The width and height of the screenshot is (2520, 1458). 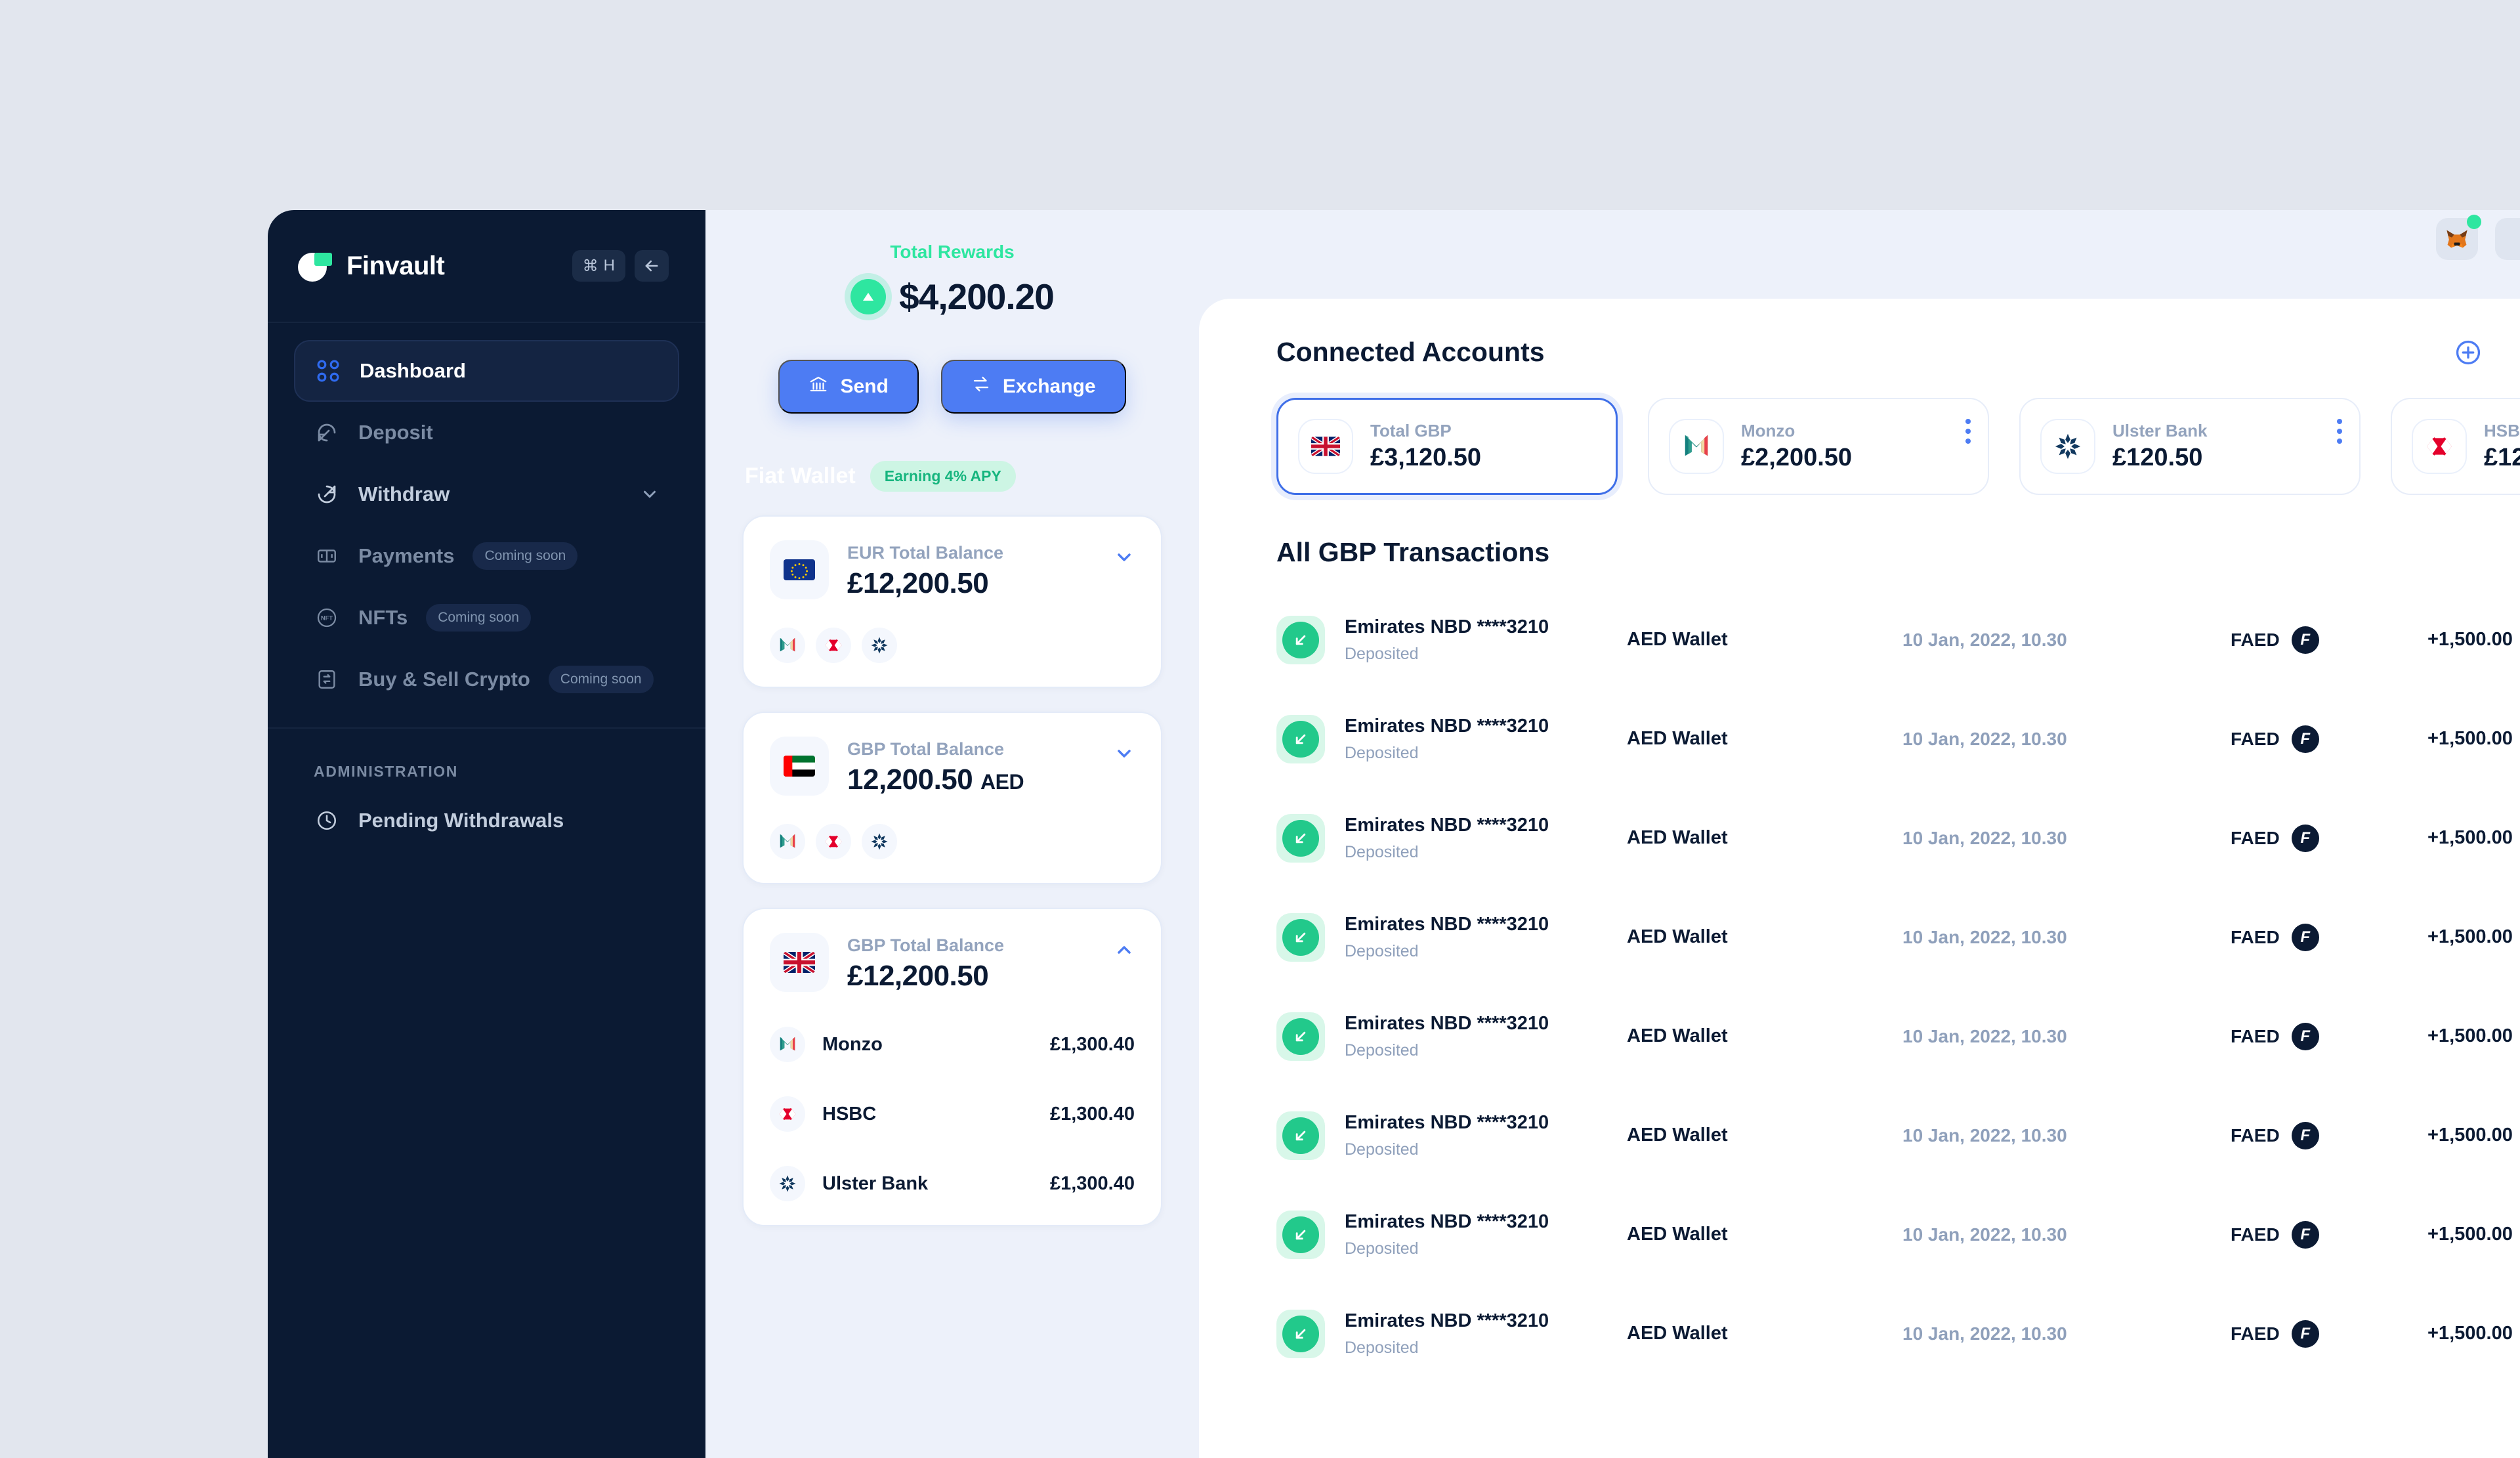 What do you see at coordinates (848, 387) in the screenshot?
I see `send-button: Send` at bounding box center [848, 387].